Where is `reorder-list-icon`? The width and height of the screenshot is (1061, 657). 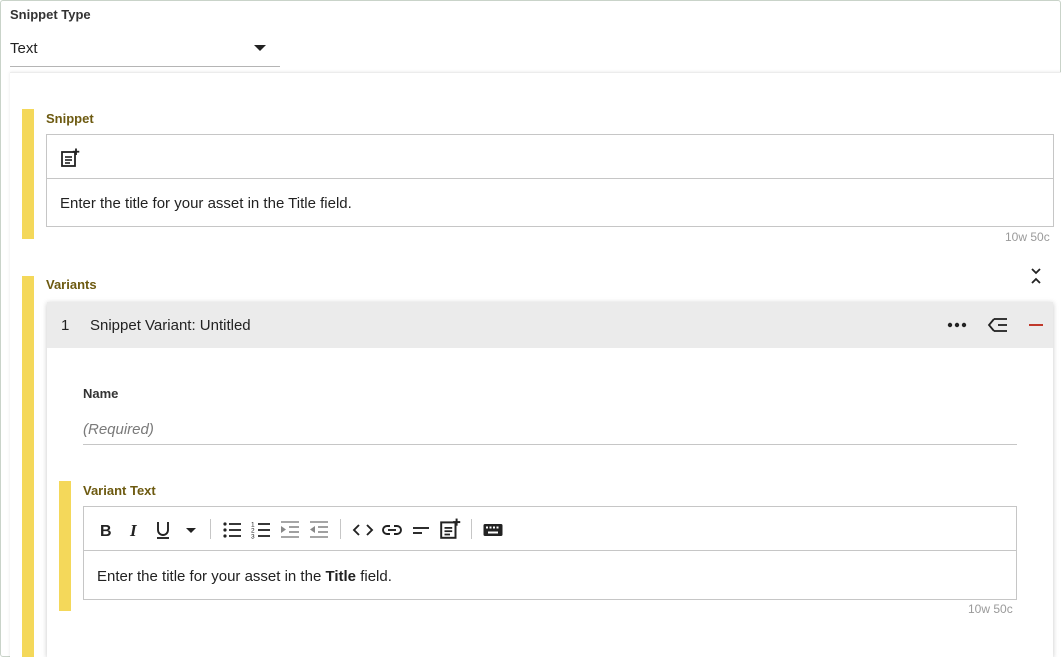
reorder-list-icon is located at coordinates (998, 325).